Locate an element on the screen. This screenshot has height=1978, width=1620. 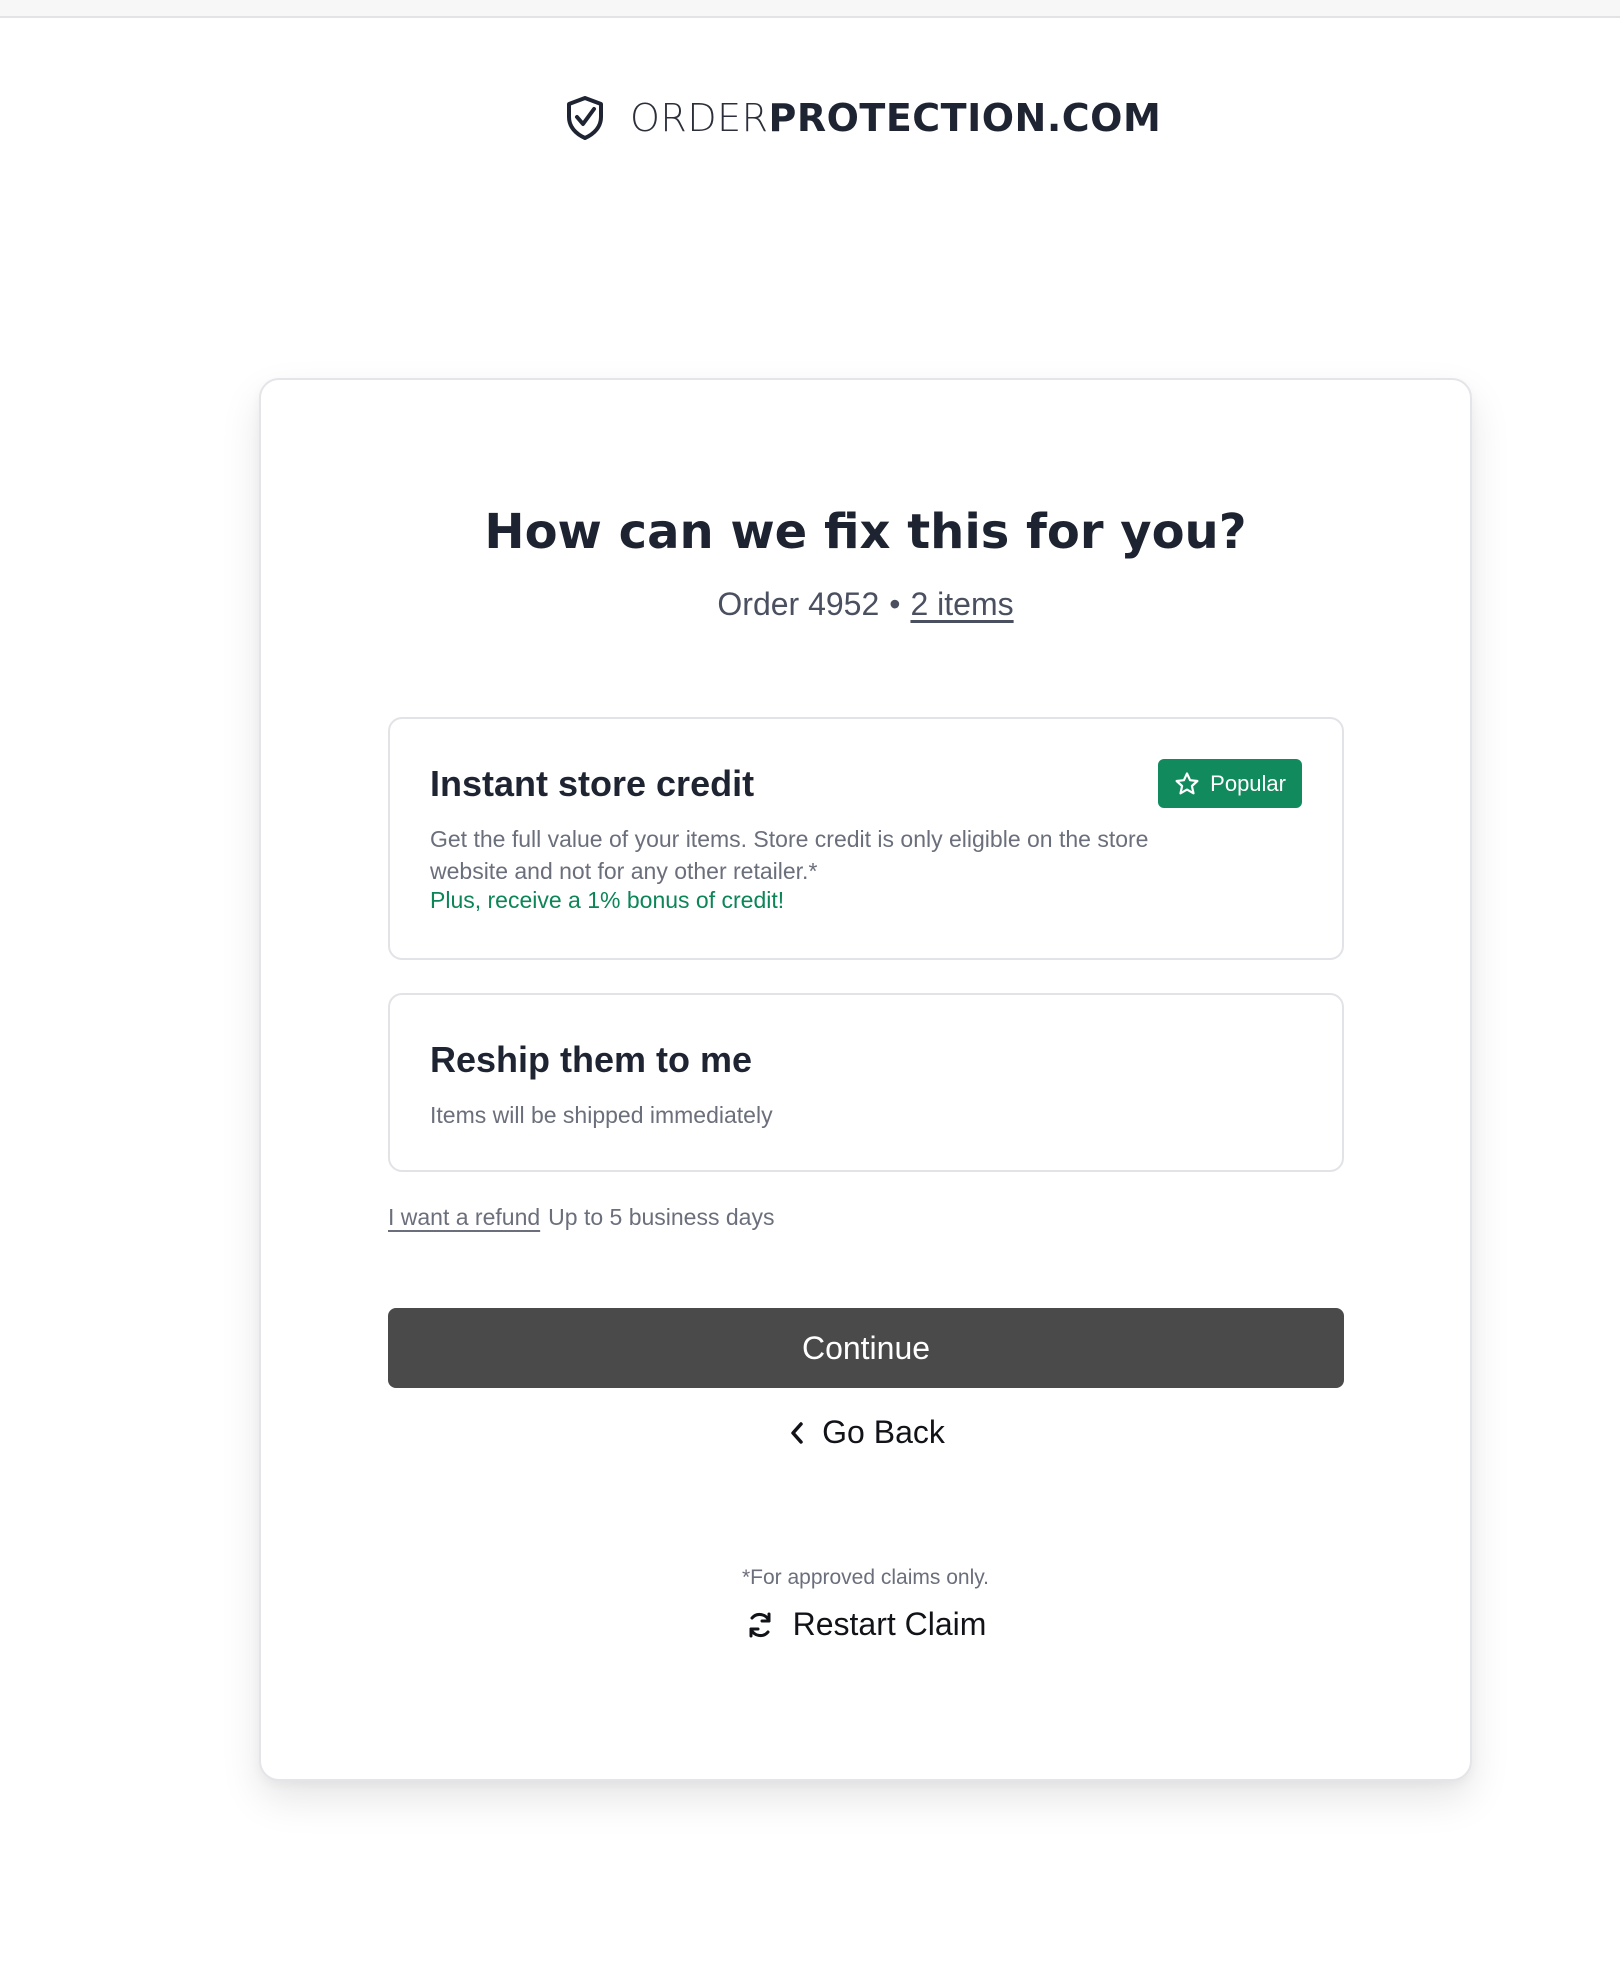
brand-wordmark: ORDERPROTECTION.COM is located at coordinates (895, 118).